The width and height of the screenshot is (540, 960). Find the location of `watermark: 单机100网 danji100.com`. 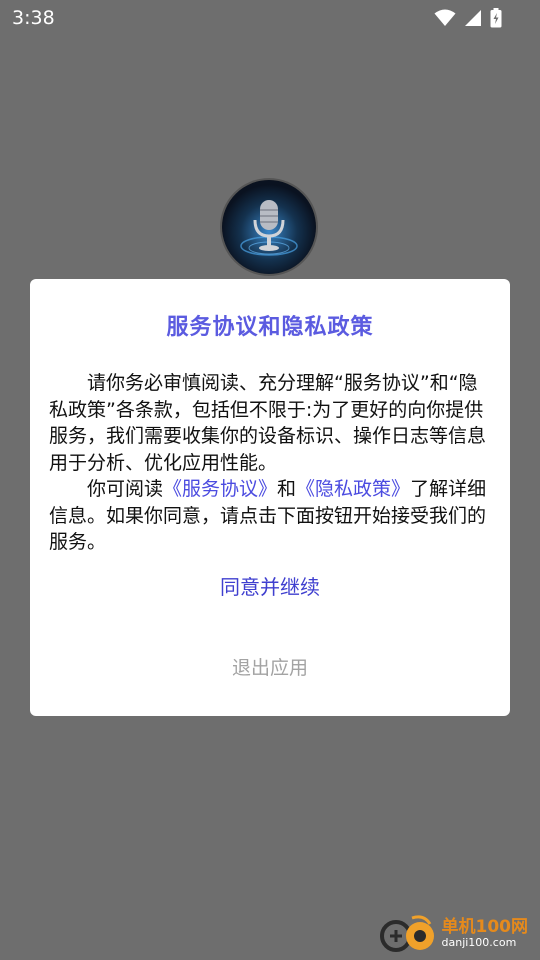

watermark: 单机100网 danji100.com is located at coordinates (453, 934).